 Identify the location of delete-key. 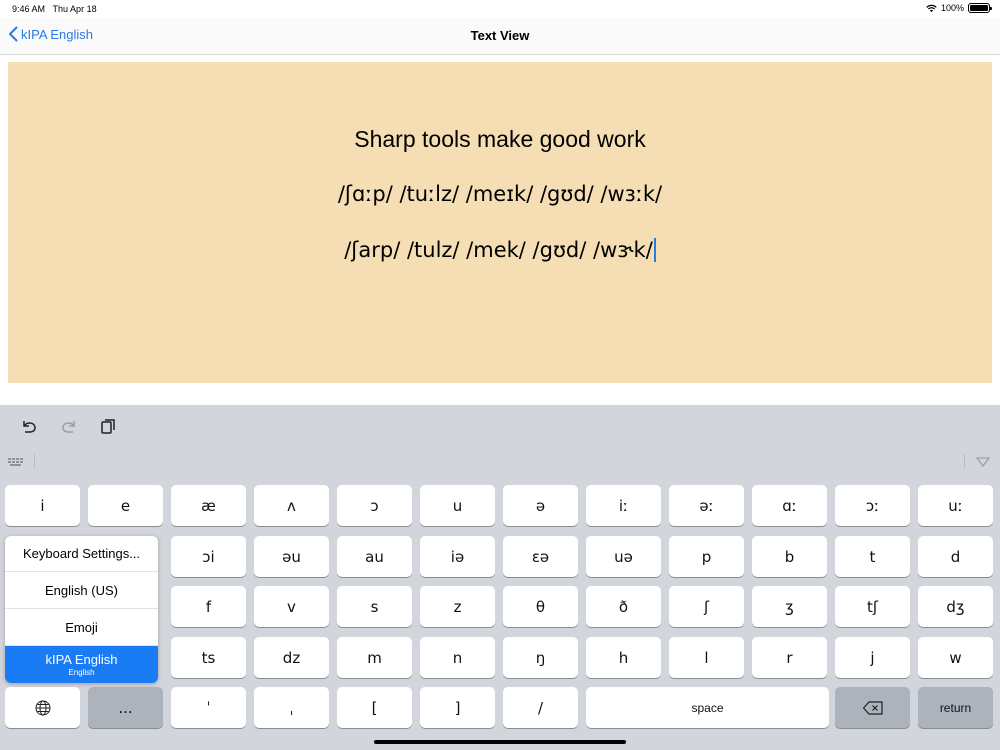
(872, 707).